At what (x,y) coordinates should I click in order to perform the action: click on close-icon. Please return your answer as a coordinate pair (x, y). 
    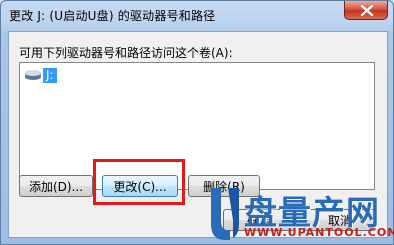
    Looking at the image, I should click on (367, 10).